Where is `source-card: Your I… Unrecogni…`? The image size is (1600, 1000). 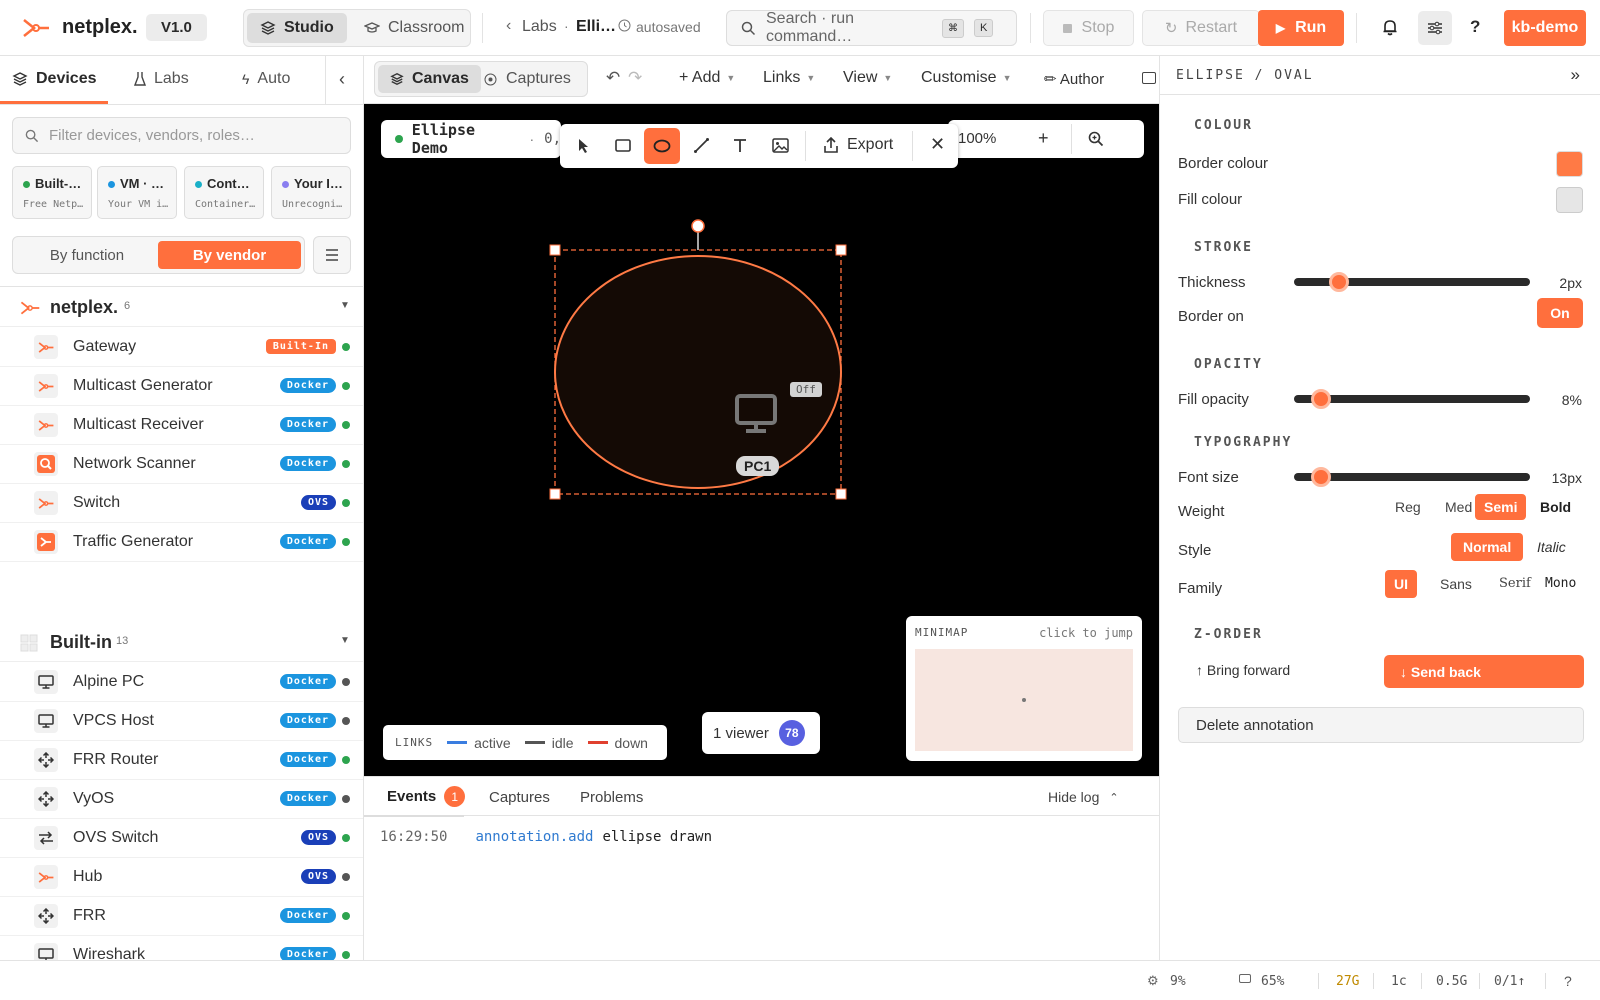 source-card: Your I… Unrecogni… is located at coordinates (311, 192).